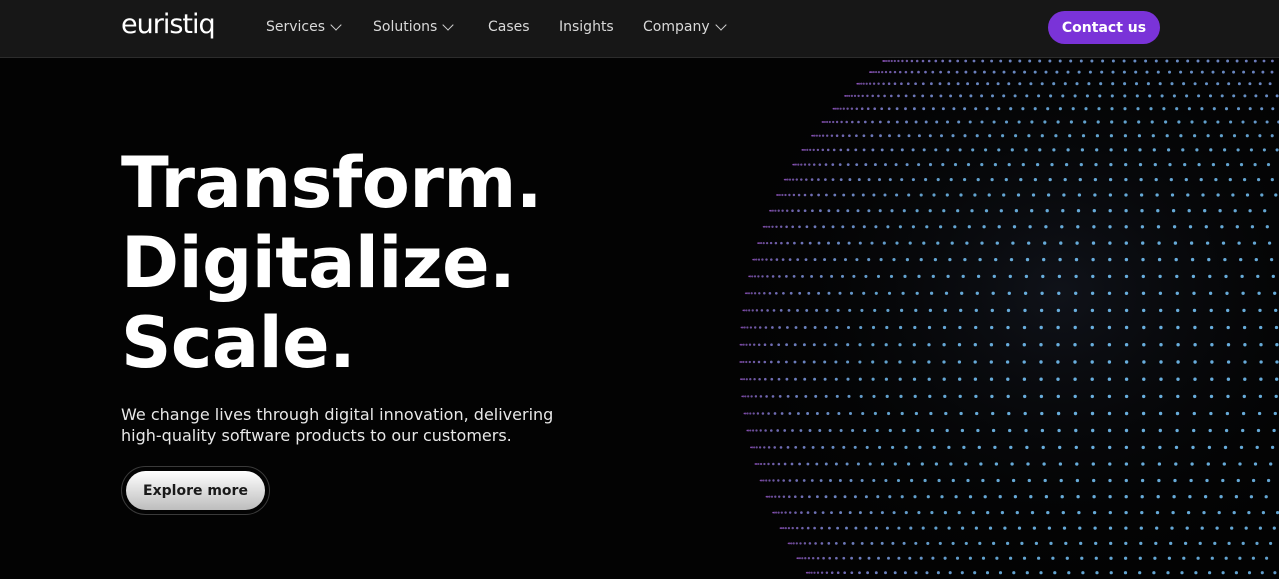 Image resolution: width=1279 pixels, height=579 pixels. Describe the element at coordinates (586, 27) in the screenshot. I see `nav-item-insights: Insights` at that location.